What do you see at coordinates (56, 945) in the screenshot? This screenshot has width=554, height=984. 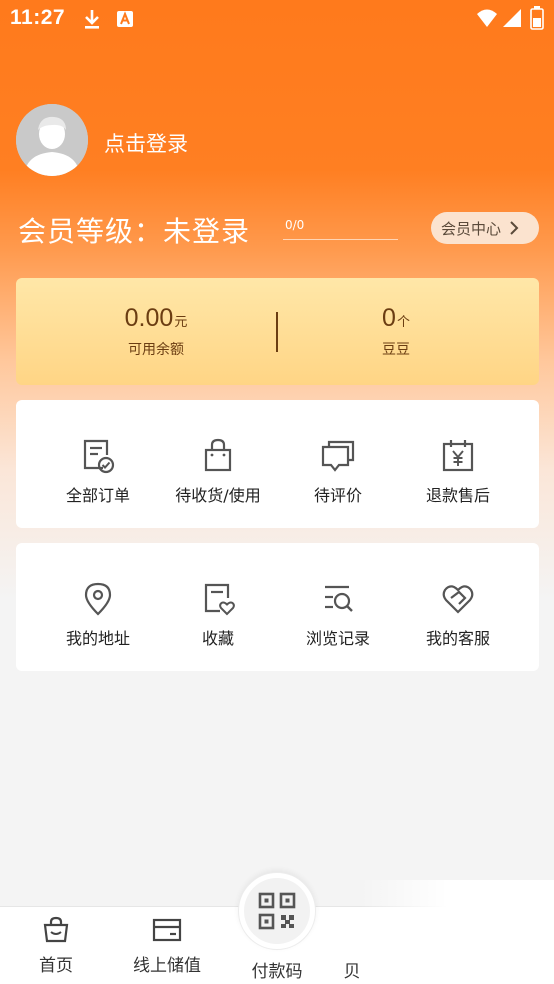 I see `nav-item-home: 首页` at bounding box center [56, 945].